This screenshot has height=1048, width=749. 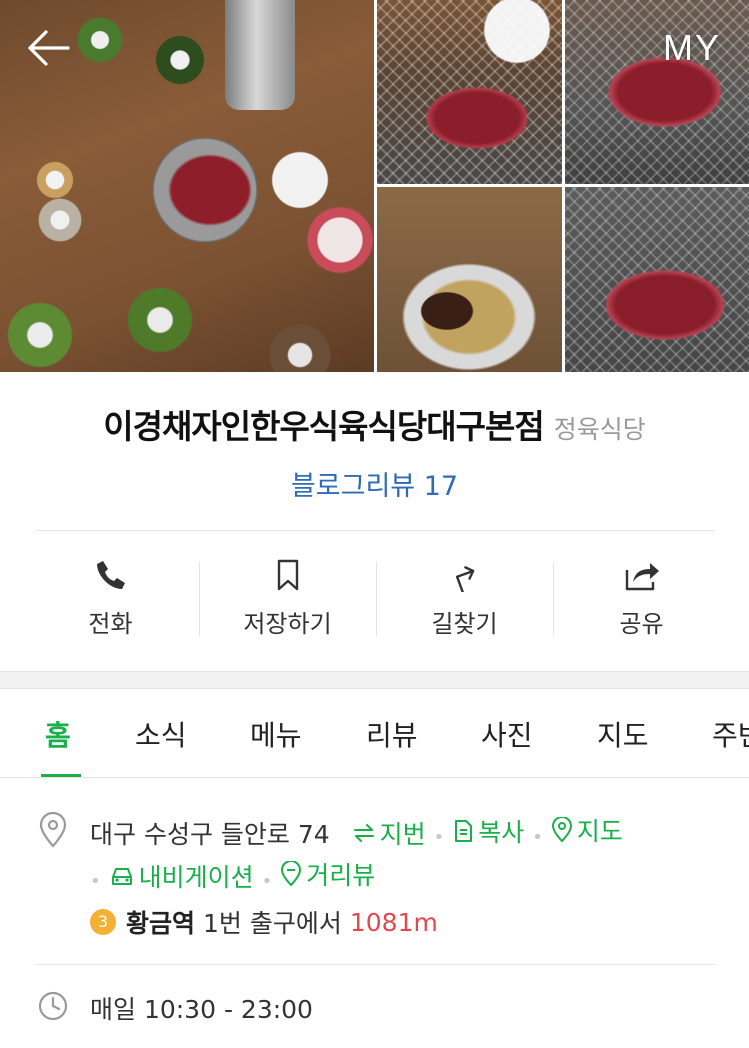 I want to click on tab-home: 홈, so click(x=58, y=734).